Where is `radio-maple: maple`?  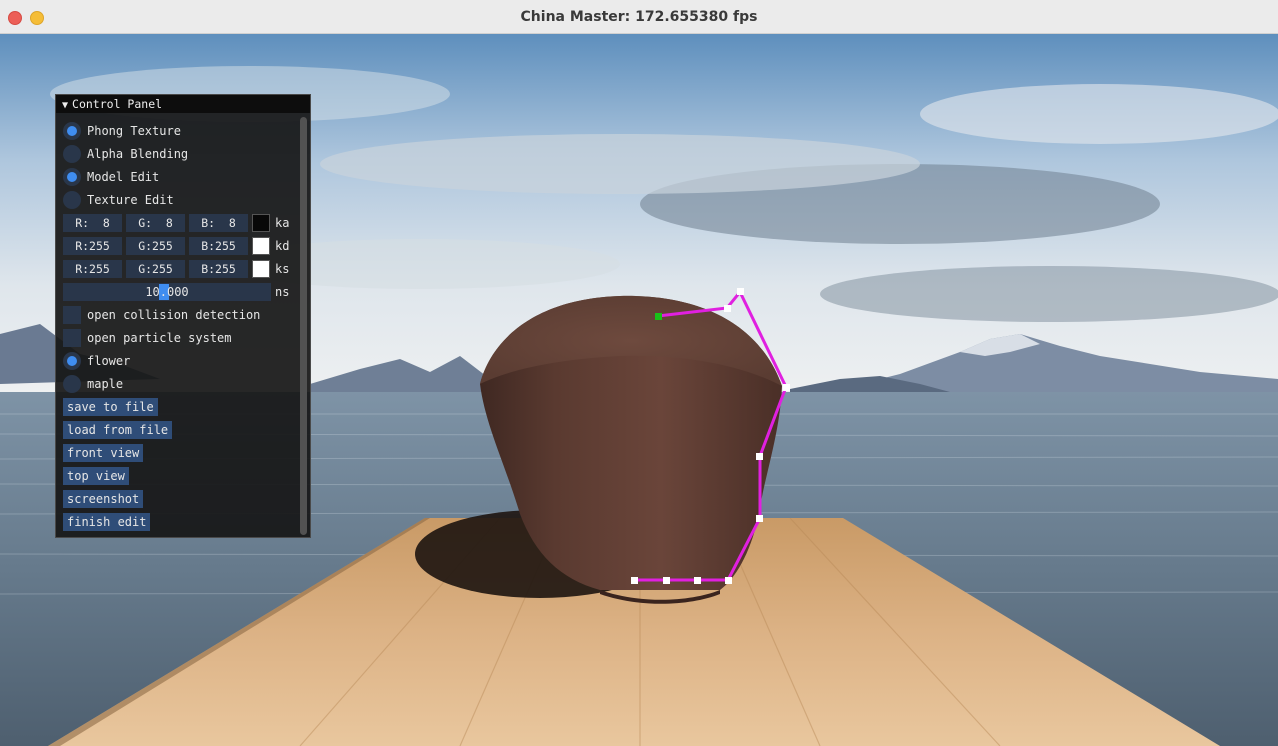
radio-maple: maple is located at coordinates (93, 384).